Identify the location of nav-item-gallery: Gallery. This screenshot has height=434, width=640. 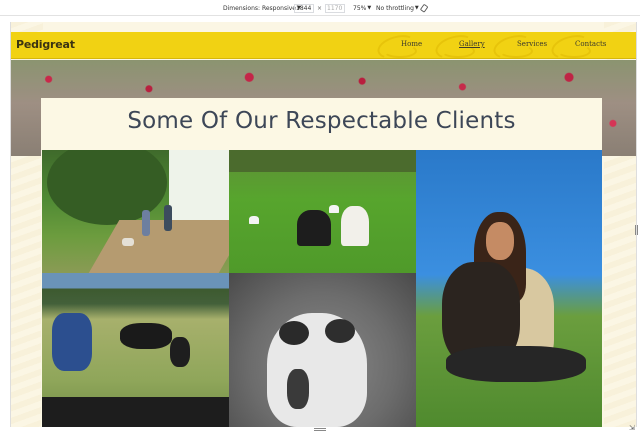
(462, 47).